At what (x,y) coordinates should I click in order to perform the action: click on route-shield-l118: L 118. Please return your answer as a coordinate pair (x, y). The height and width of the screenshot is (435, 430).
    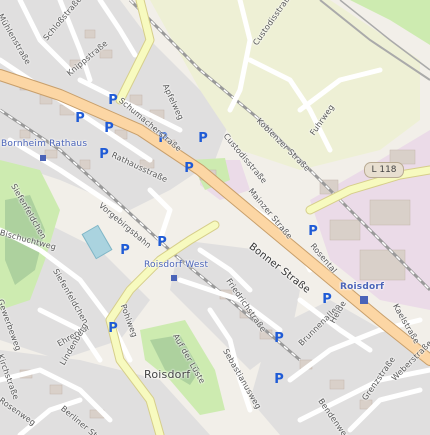
    Looking at the image, I should click on (384, 170).